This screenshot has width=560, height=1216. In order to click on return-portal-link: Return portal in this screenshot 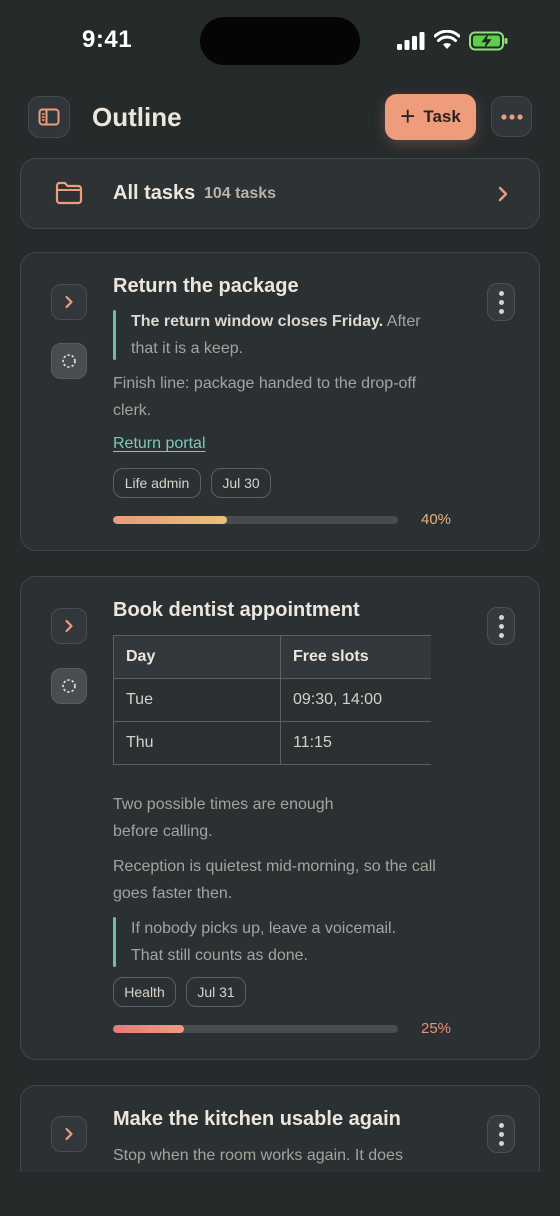, I will do `click(159, 444)`.